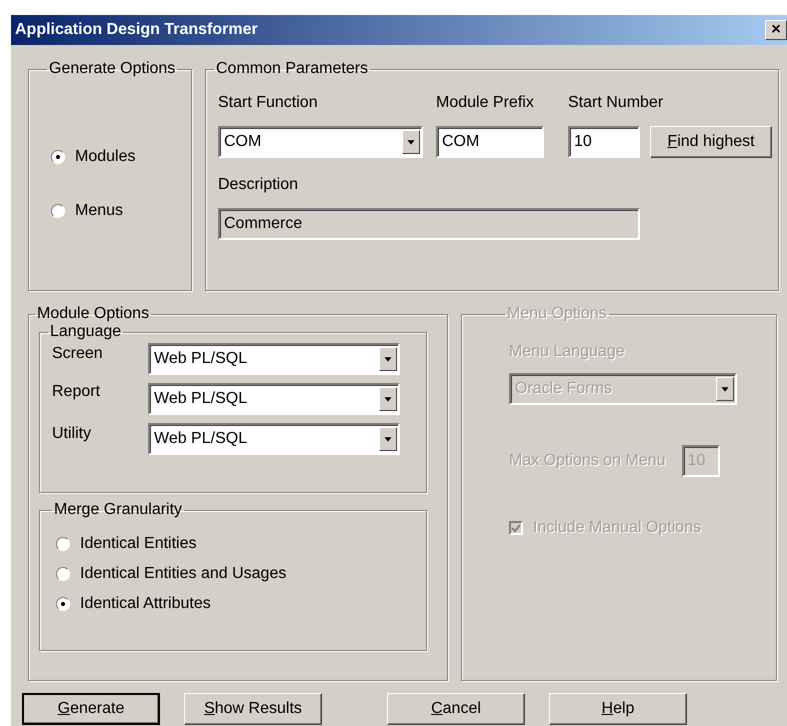  Describe the element at coordinates (136, 30) in the screenshot. I see `window-title: Application Design Transformer` at that location.